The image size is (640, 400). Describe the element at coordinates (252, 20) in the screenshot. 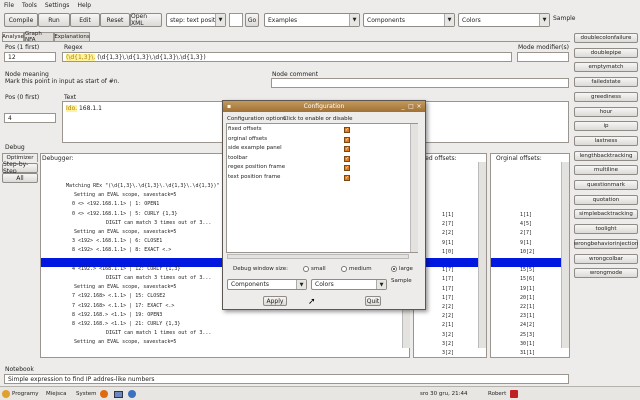

I see `go-button: Go` at that location.